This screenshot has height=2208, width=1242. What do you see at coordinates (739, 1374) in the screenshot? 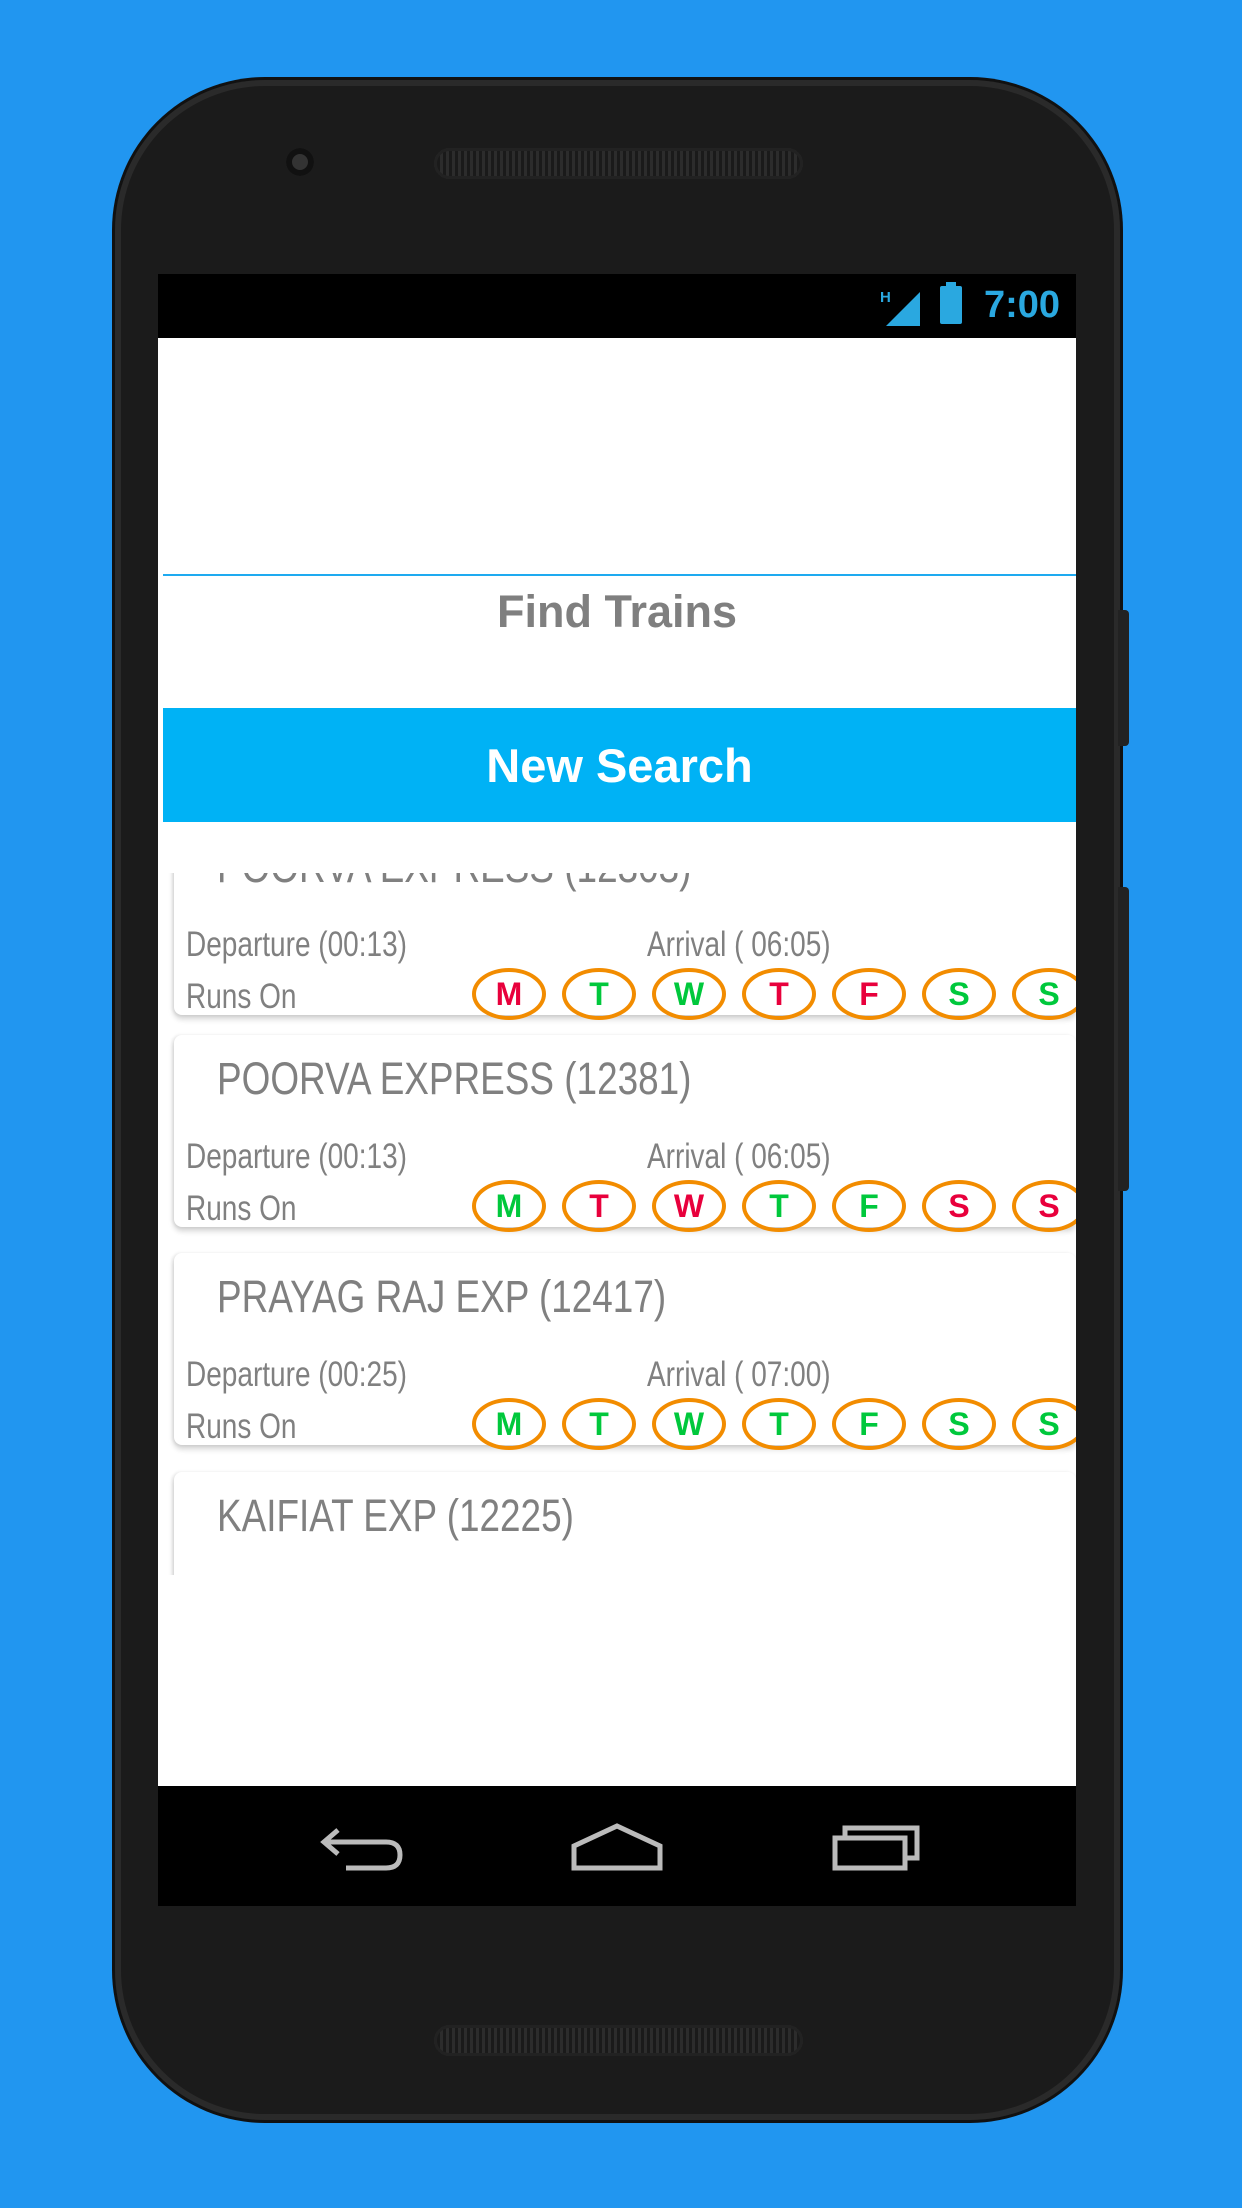
I see `arrival-time: Arrival ( 07:00)` at bounding box center [739, 1374].